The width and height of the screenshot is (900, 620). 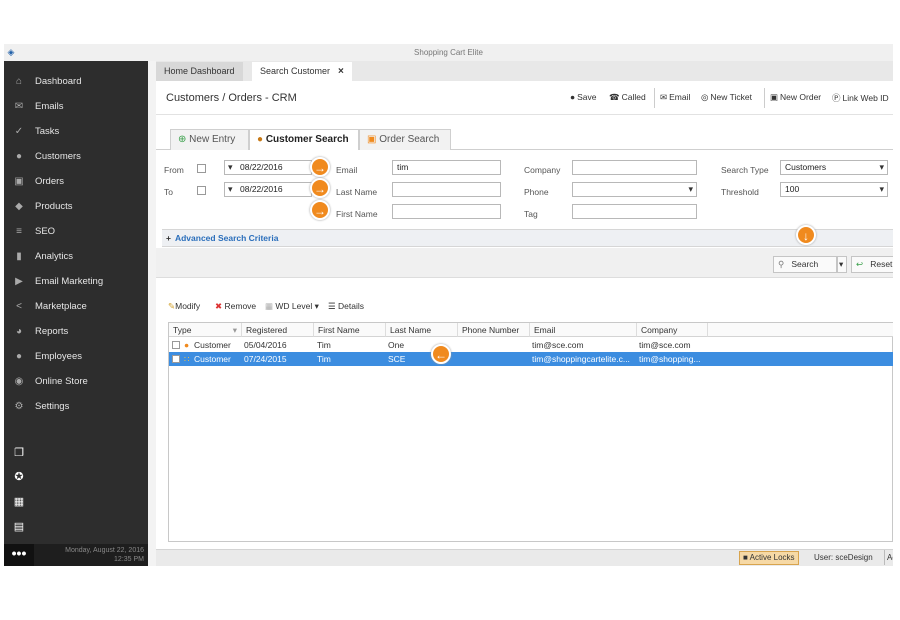 I want to click on column-header-label: Email, so click(x=545, y=330).